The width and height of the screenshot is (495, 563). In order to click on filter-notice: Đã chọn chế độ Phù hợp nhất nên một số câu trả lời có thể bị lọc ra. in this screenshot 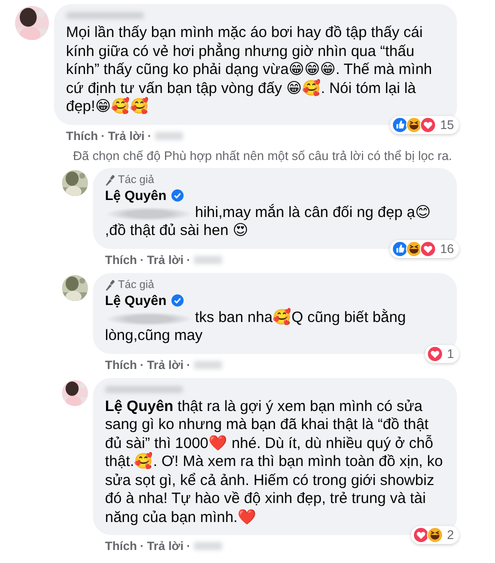, I will do `click(263, 156)`.